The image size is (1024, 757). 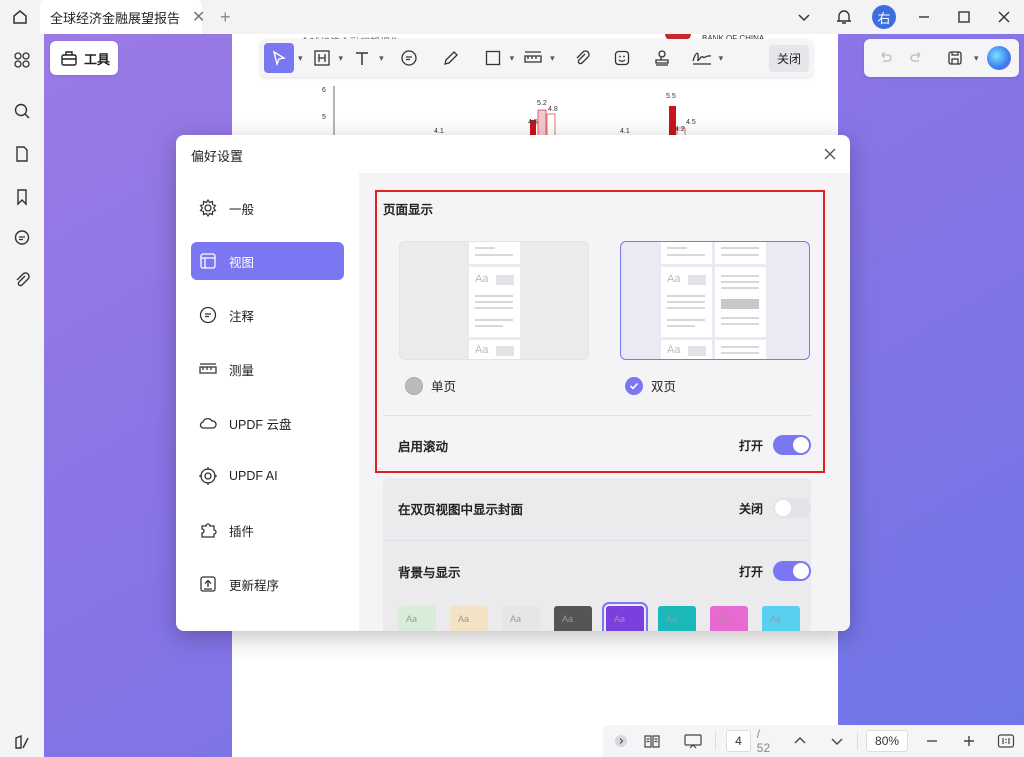 What do you see at coordinates (999, 58) in the screenshot?
I see `ai-assistant-icon` at bounding box center [999, 58].